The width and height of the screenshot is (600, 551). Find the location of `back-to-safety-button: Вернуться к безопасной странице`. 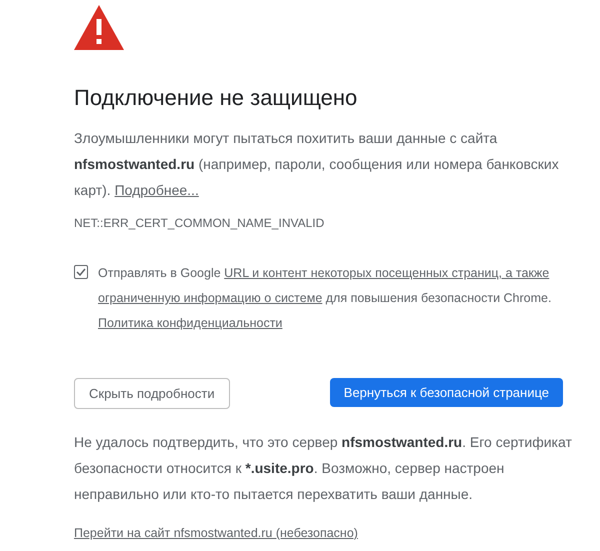

back-to-safety-button: Вернуться к безопасной странице is located at coordinates (446, 392).